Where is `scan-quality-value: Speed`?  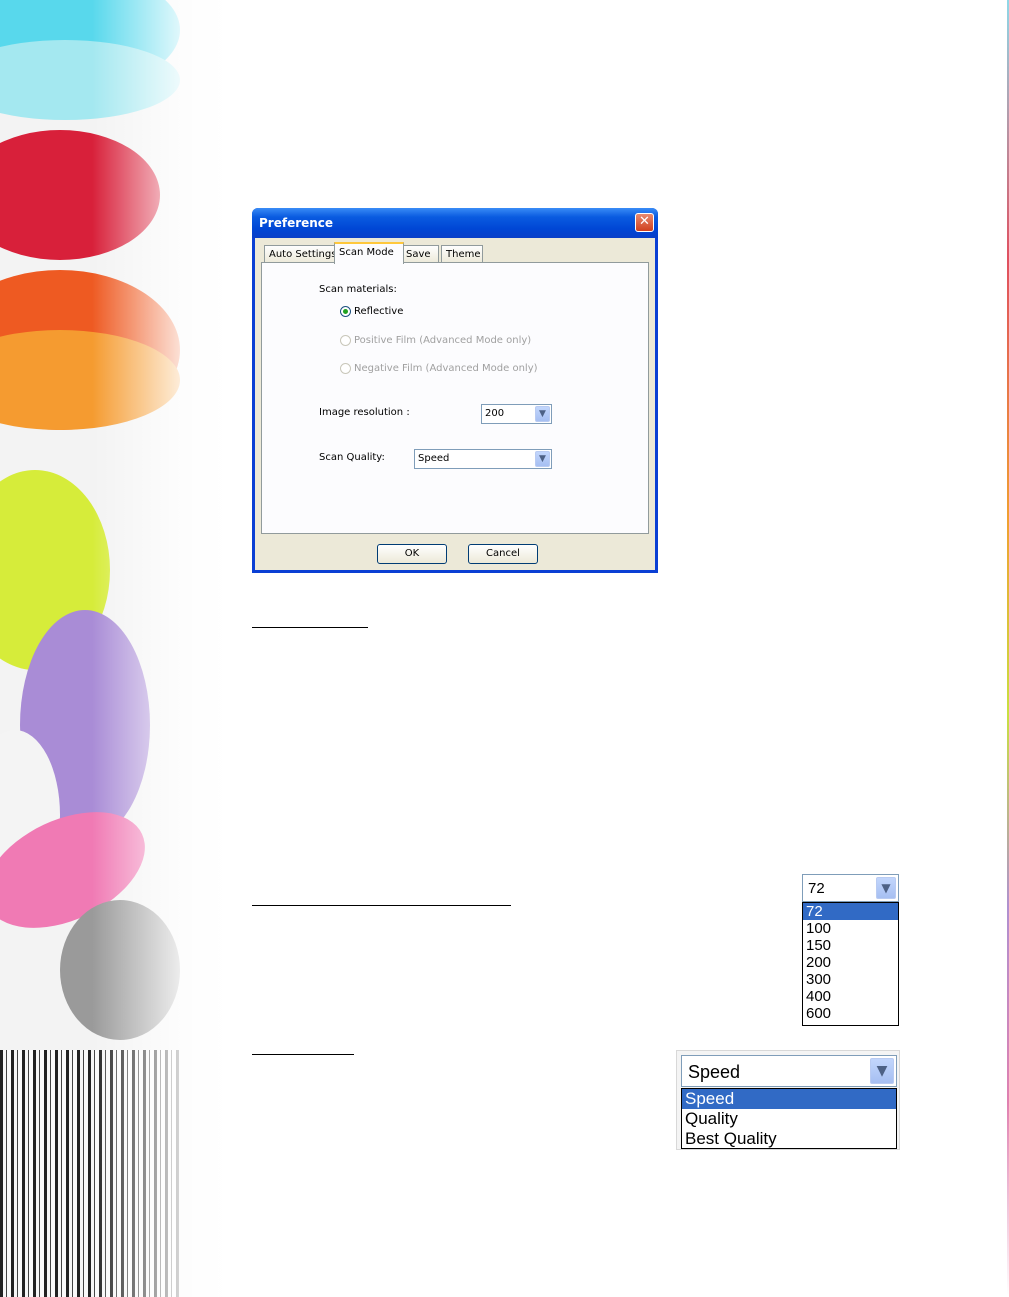
scan-quality-value: Speed is located at coordinates (434, 458).